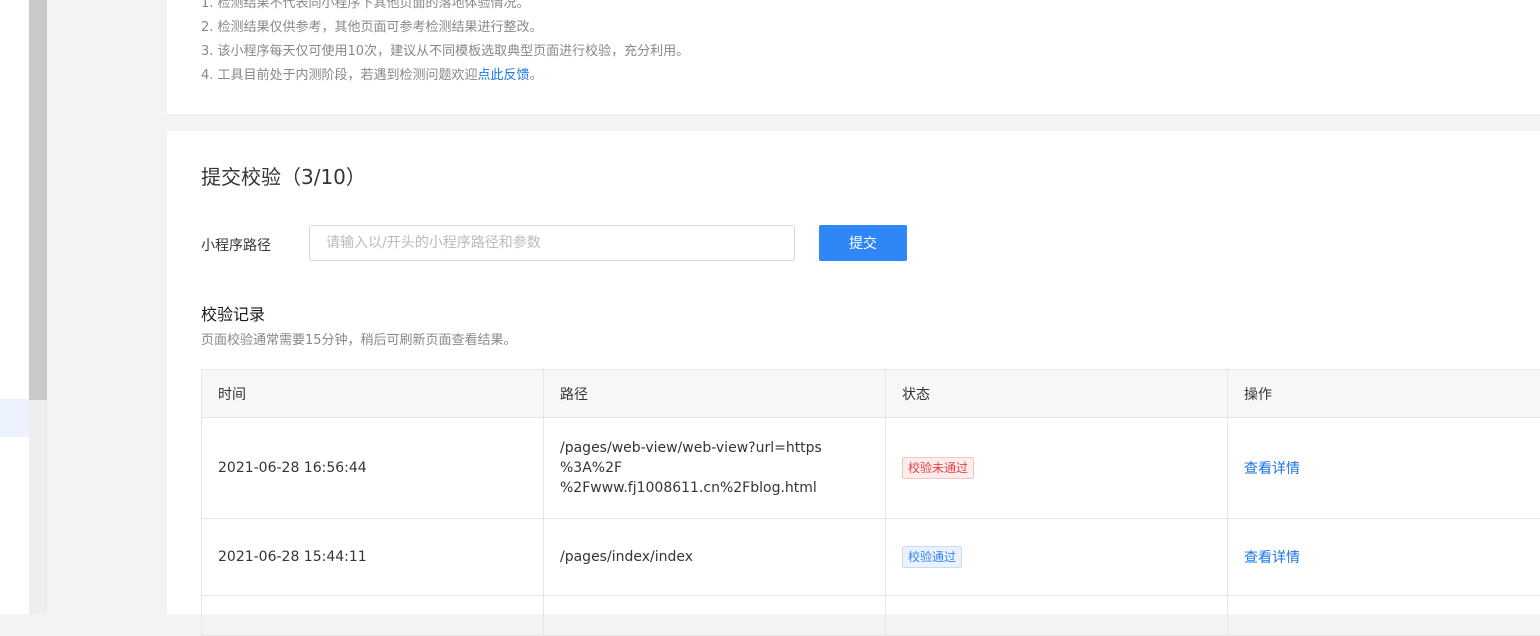 This screenshot has width=1540, height=636. Describe the element at coordinates (373, 468) in the screenshot. I see `record-time: 2021-06-28 16:56:44` at that location.